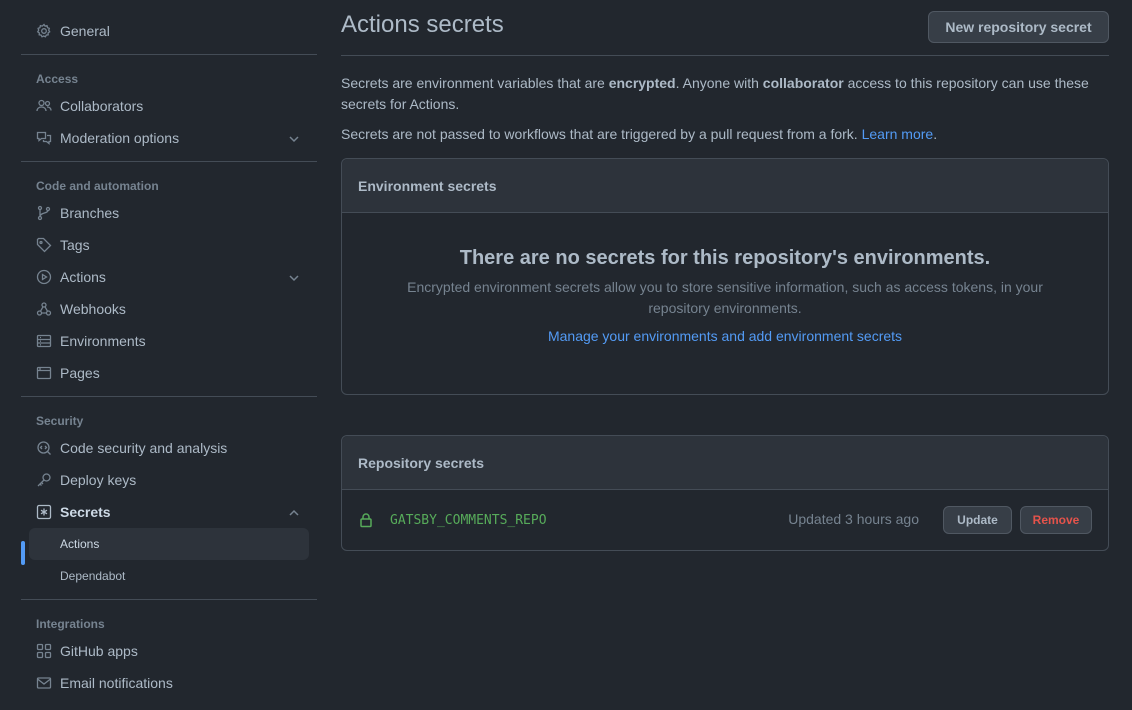  I want to click on sidebar-item-webhooks: Webhooks, so click(169, 309).